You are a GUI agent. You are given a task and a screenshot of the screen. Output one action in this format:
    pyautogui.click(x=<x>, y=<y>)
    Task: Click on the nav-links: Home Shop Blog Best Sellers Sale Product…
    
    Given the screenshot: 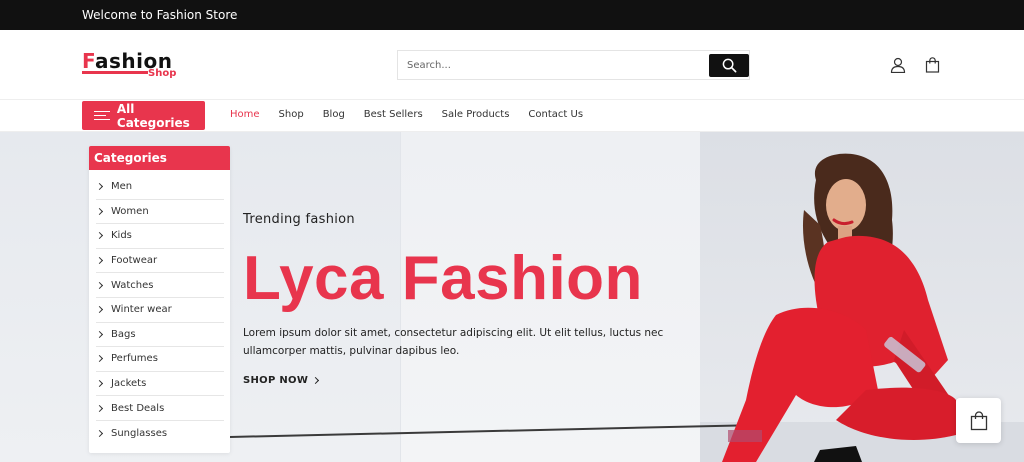 What is the action you would take?
    pyautogui.click(x=416, y=114)
    